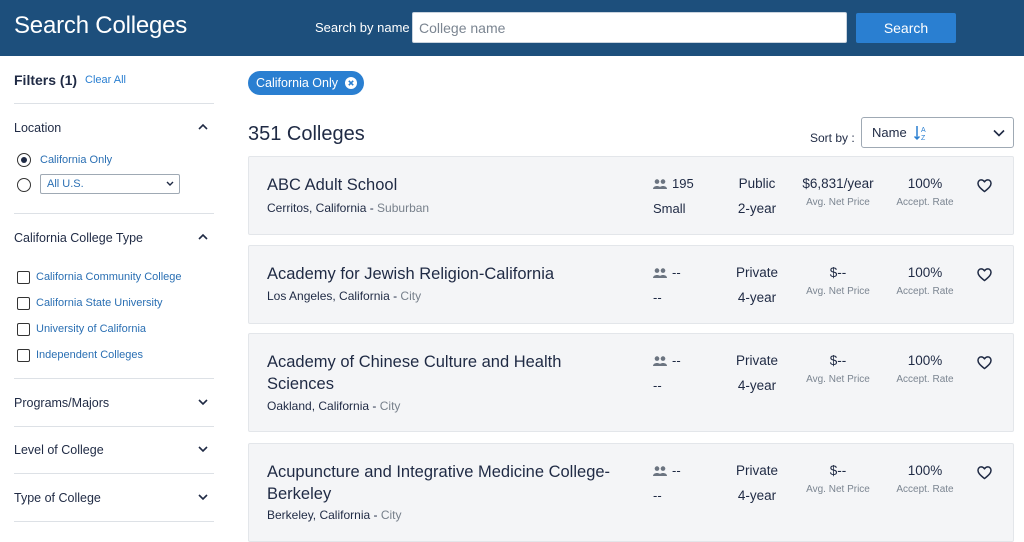  Describe the element at coordinates (906, 28) in the screenshot. I see `search-button: Search` at that location.